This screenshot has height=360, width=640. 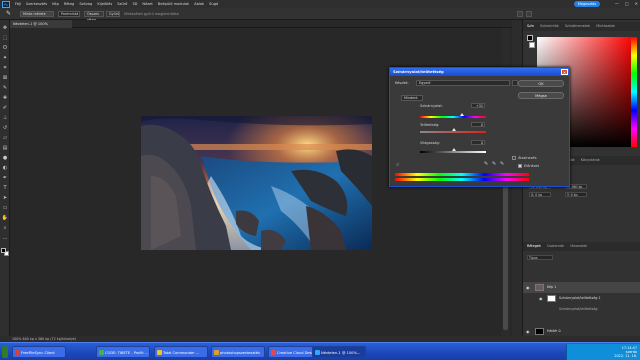 I want to click on eyedropper-add-icon: ✎, so click(x=494, y=164).